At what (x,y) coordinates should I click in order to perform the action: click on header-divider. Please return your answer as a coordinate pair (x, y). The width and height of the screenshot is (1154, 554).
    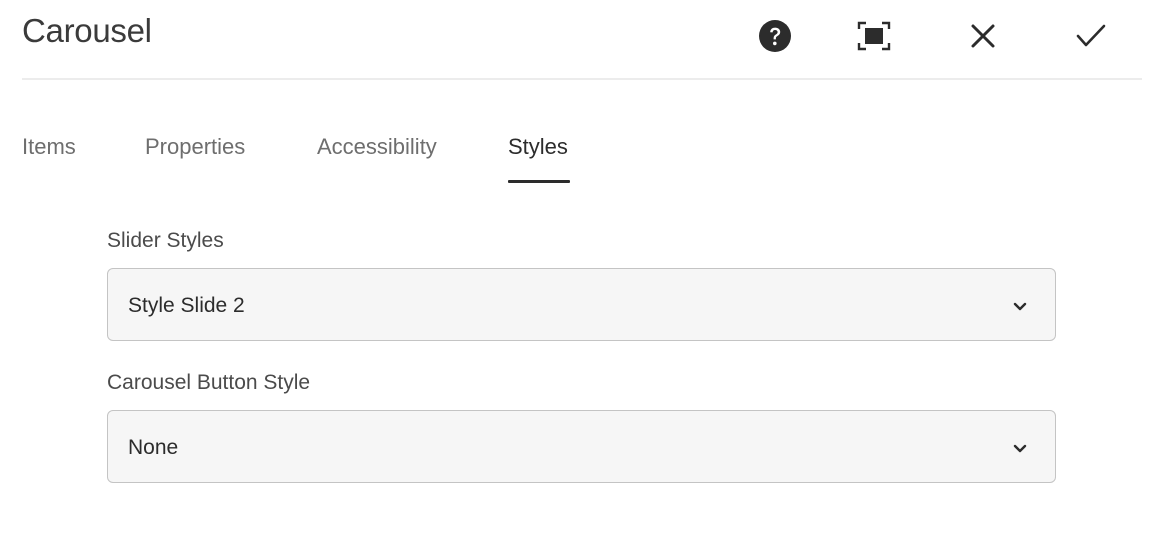
    Looking at the image, I should click on (582, 79).